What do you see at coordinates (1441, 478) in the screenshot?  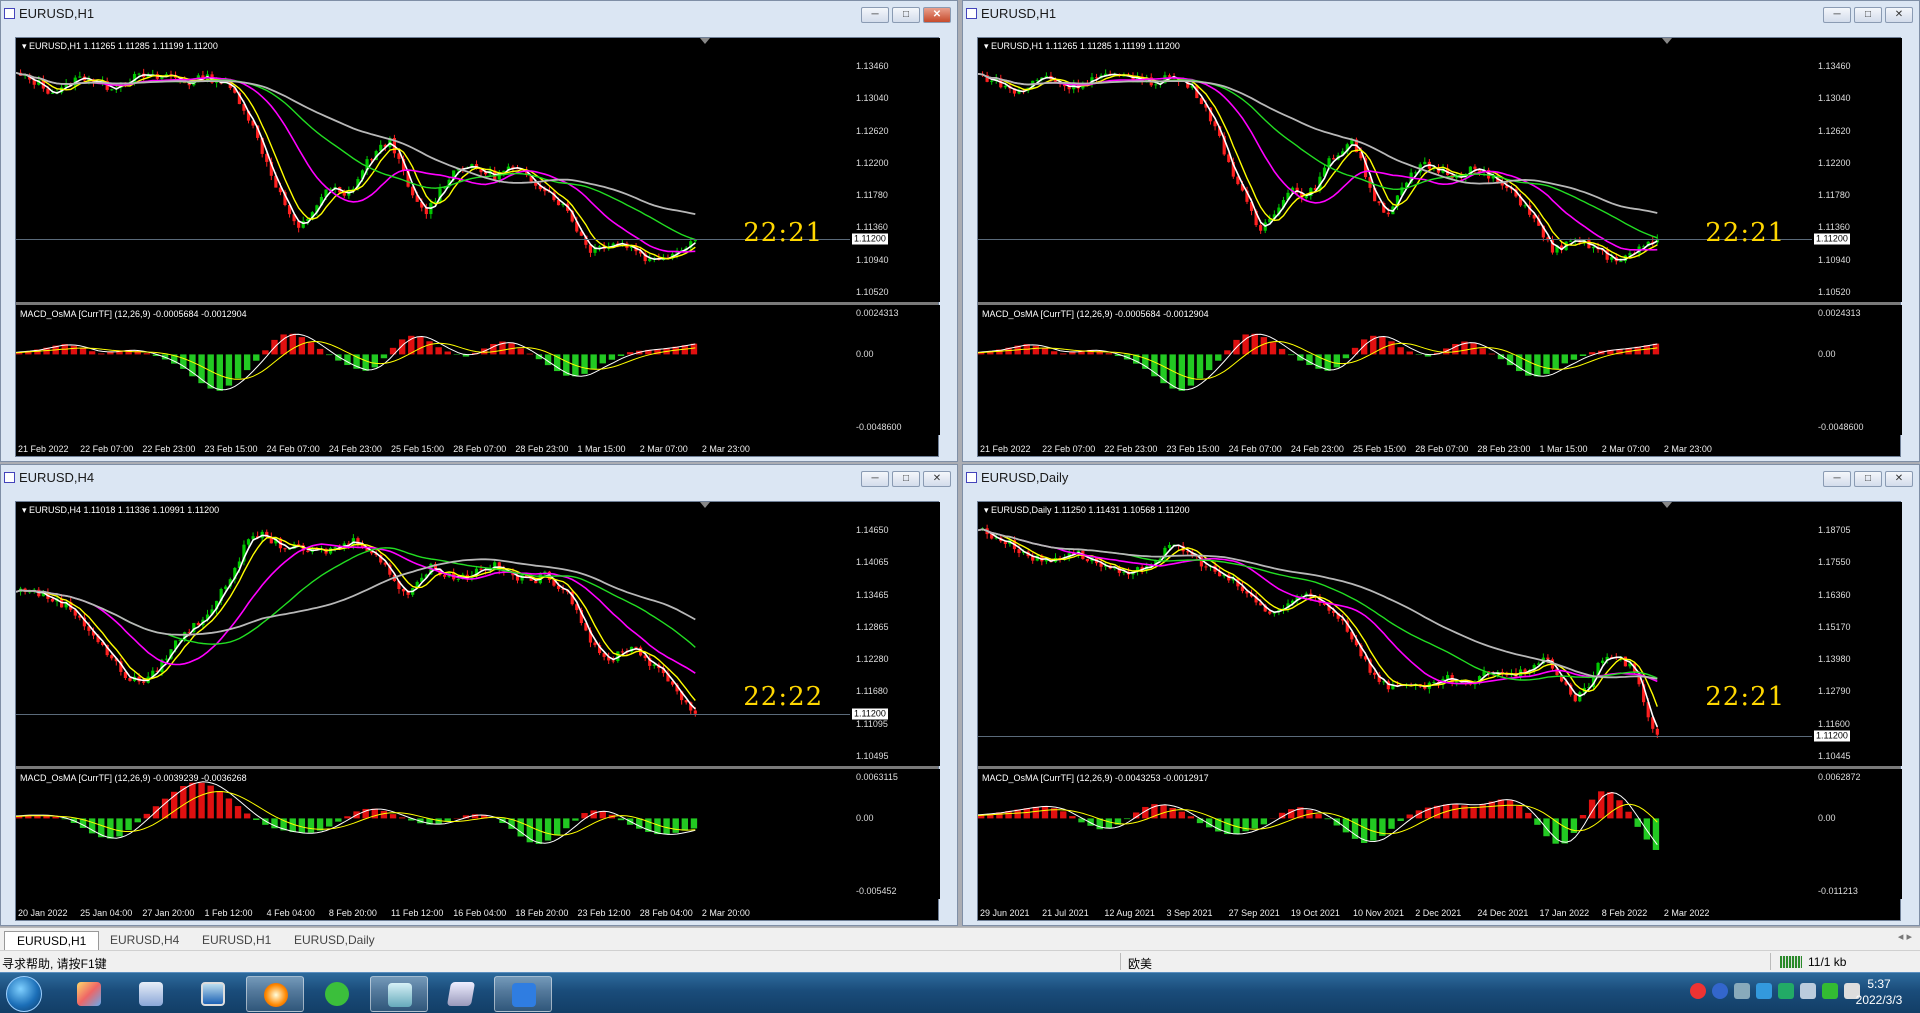 I see `window-titlebar: EURUSD,Daily` at bounding box center [1441, 478].